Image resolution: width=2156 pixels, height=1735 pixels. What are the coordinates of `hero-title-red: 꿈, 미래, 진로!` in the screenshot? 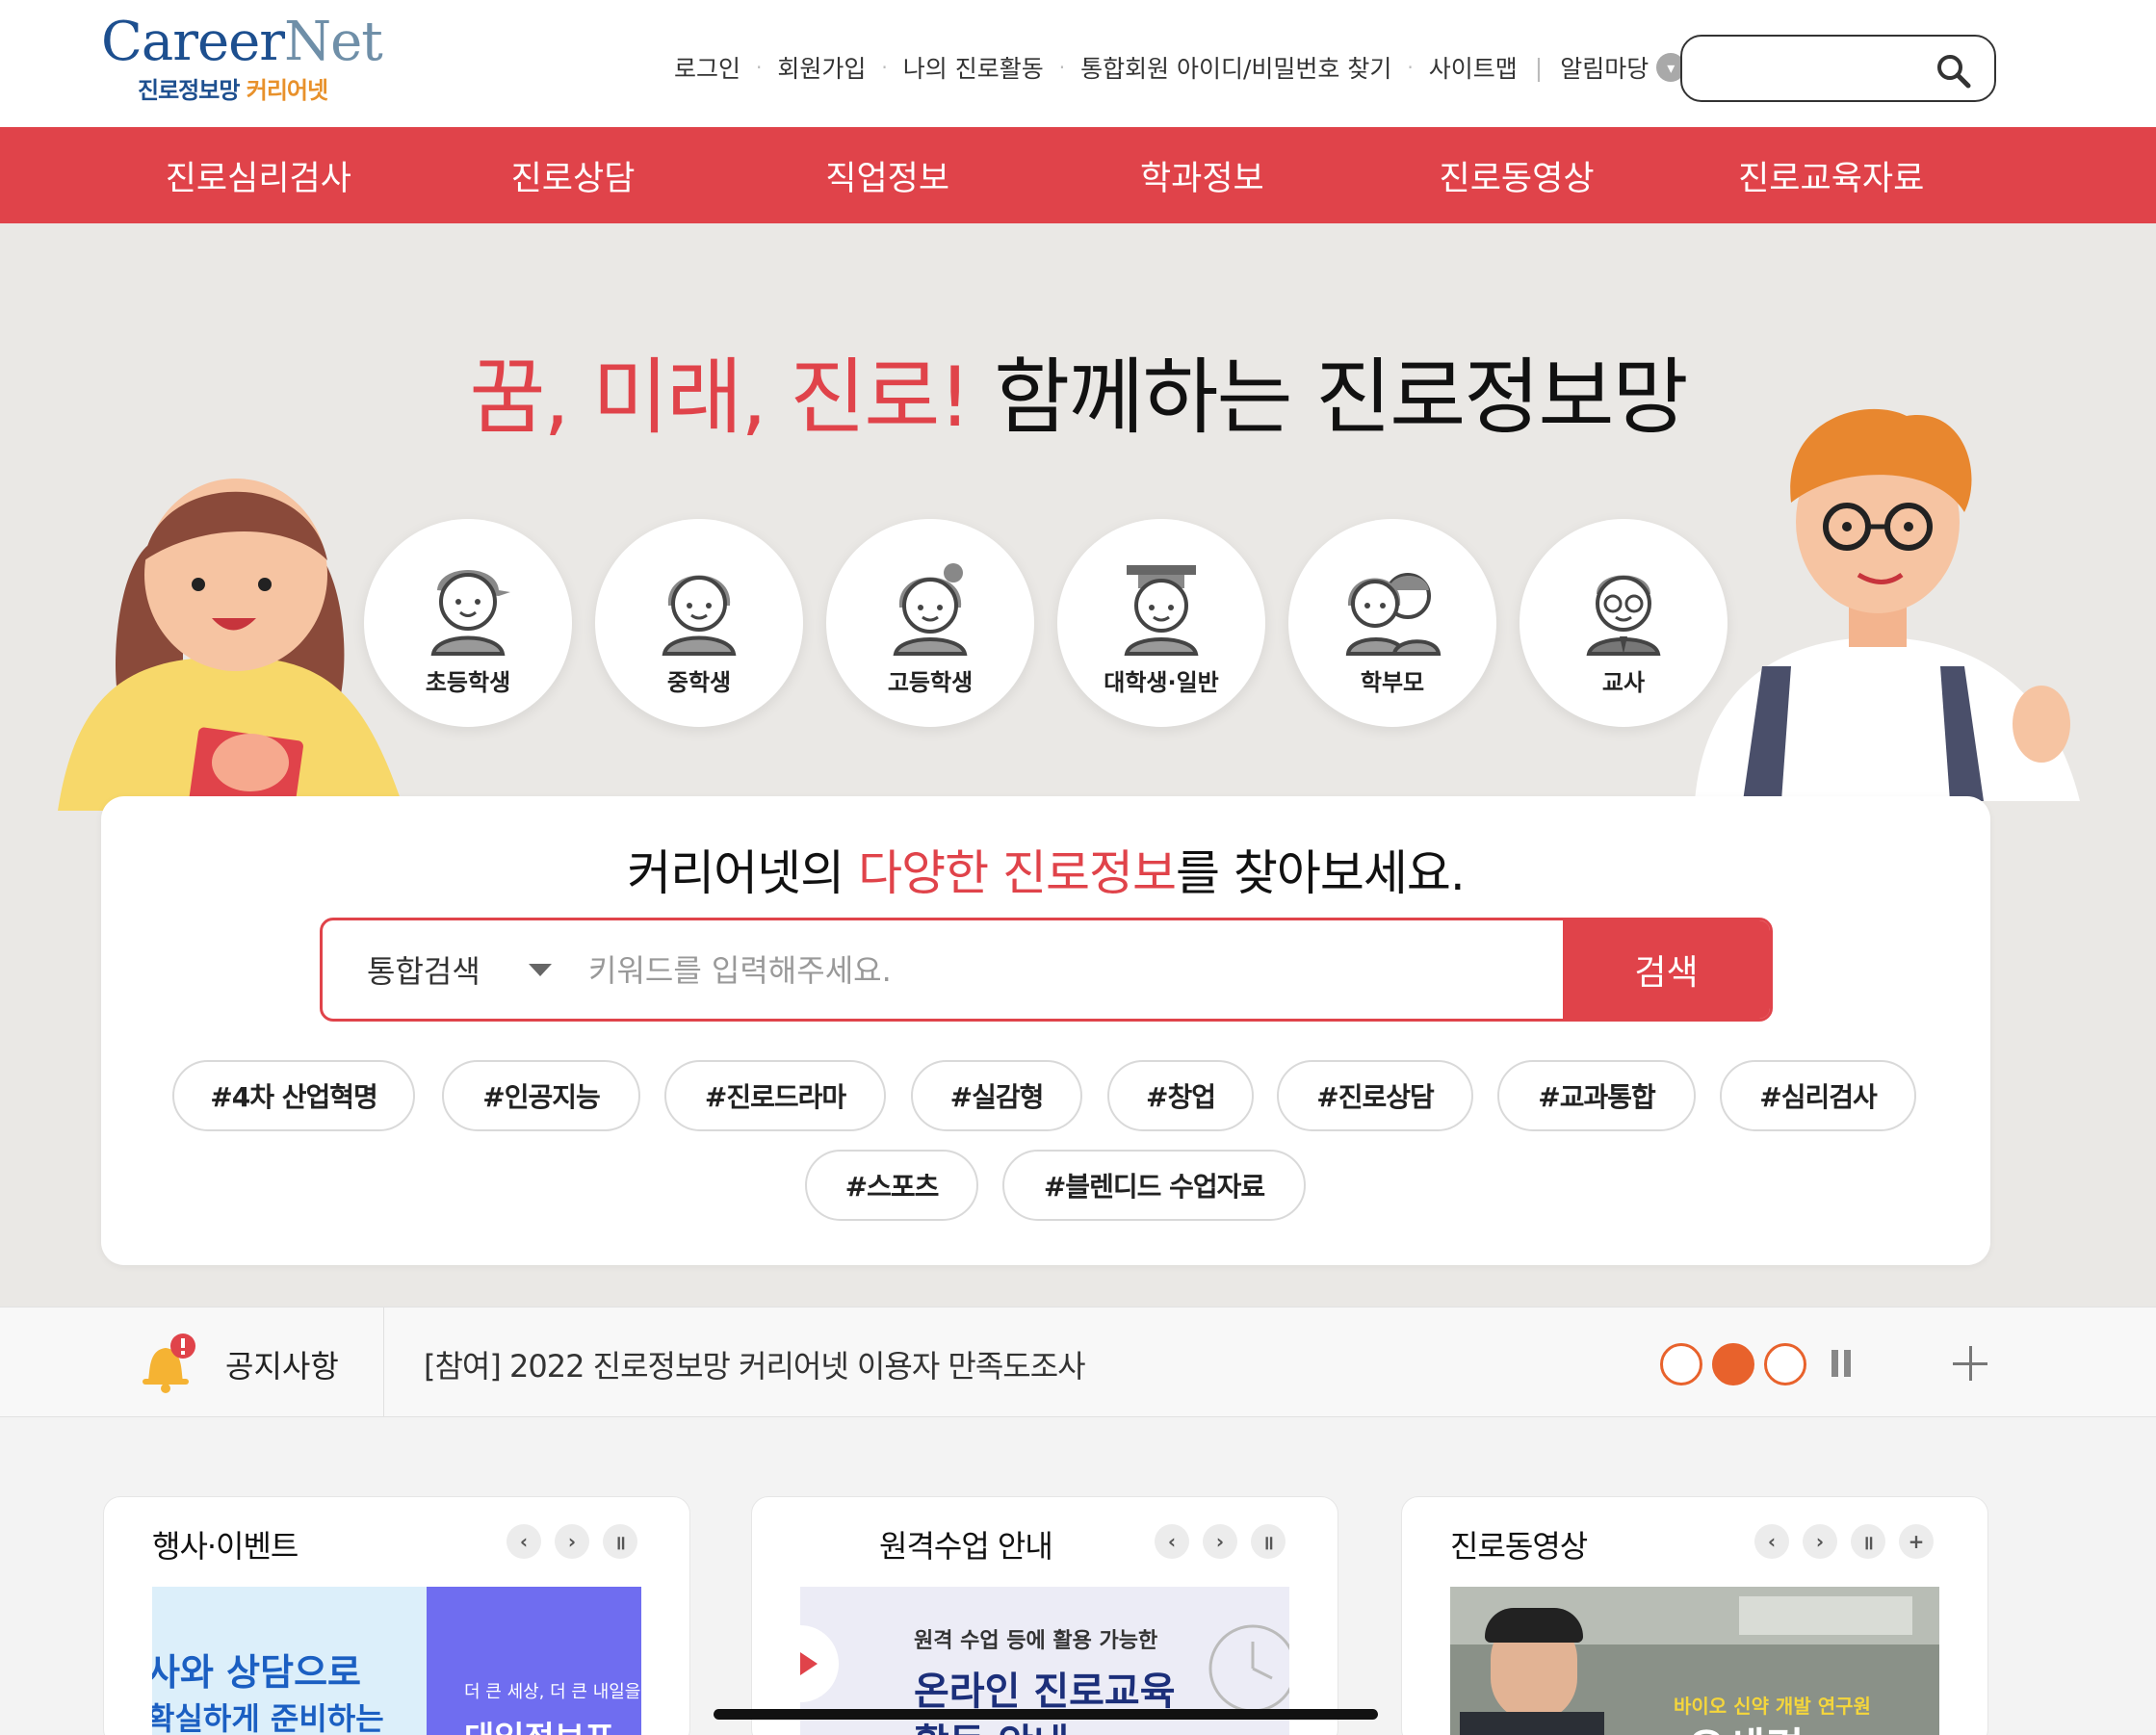 It's located at (720, 398).